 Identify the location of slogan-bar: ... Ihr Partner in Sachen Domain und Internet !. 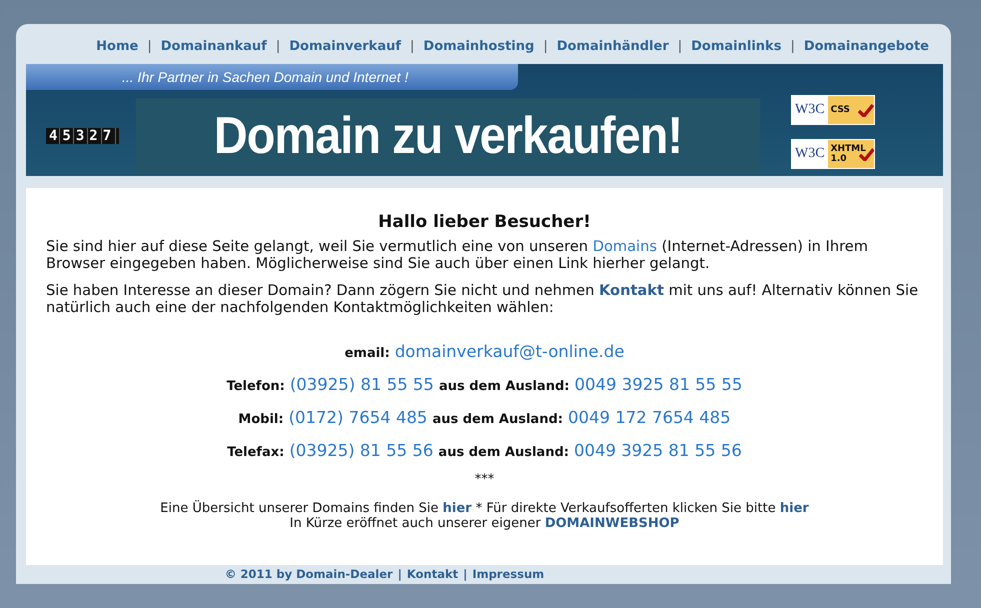
(272, 77).